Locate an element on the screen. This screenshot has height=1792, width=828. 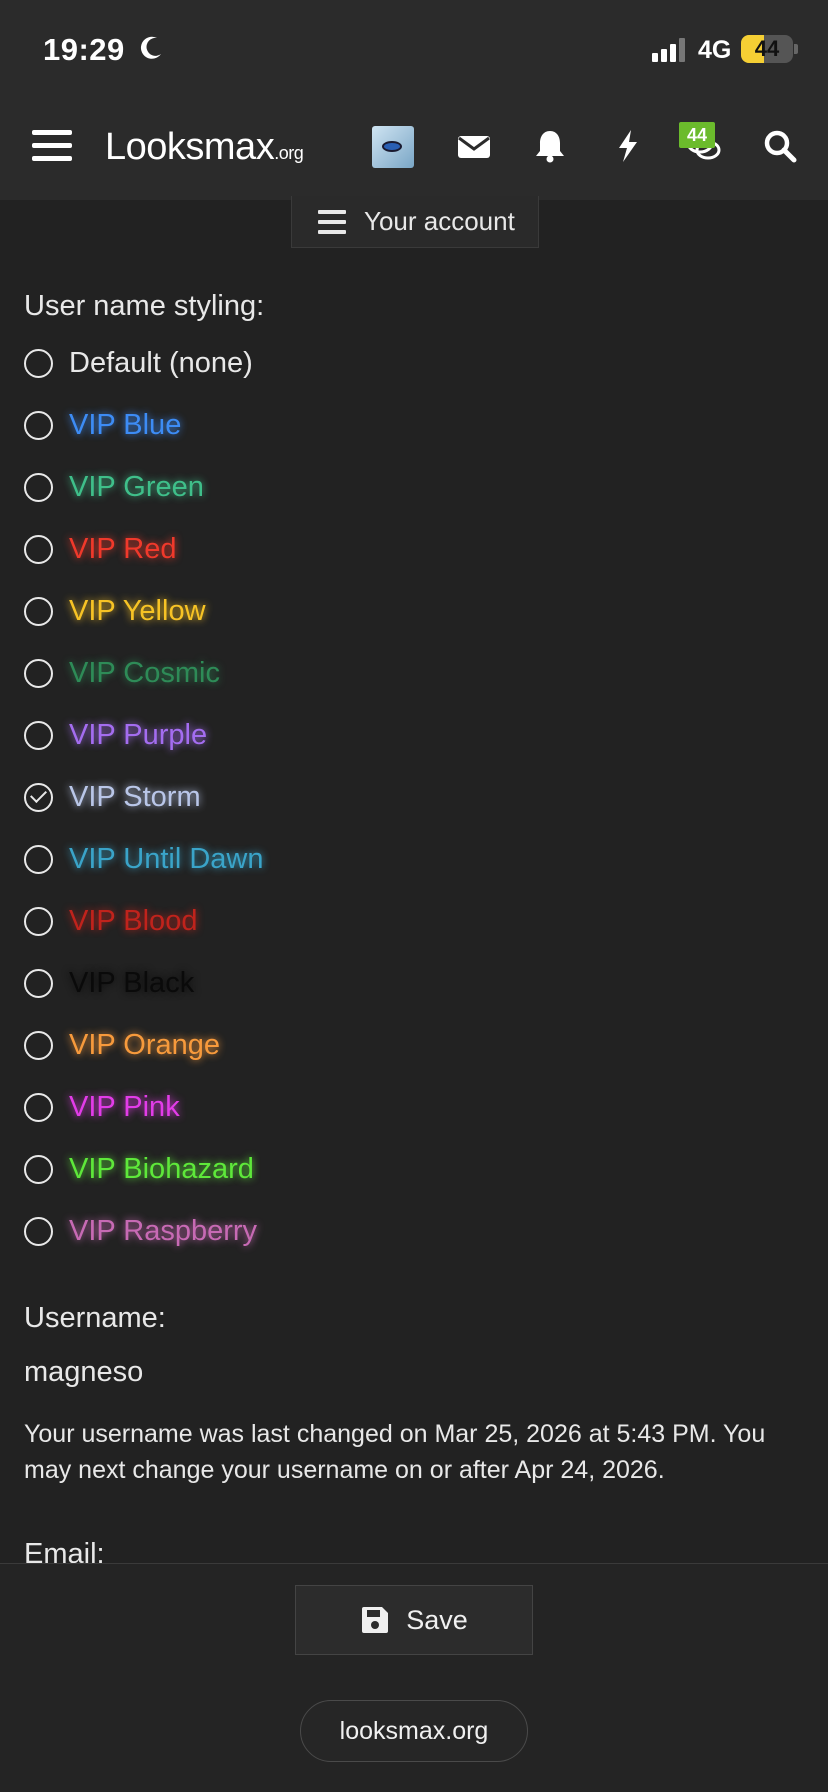
styling-option-label: VIP Until Dawn is located at coordinates (166, 858).